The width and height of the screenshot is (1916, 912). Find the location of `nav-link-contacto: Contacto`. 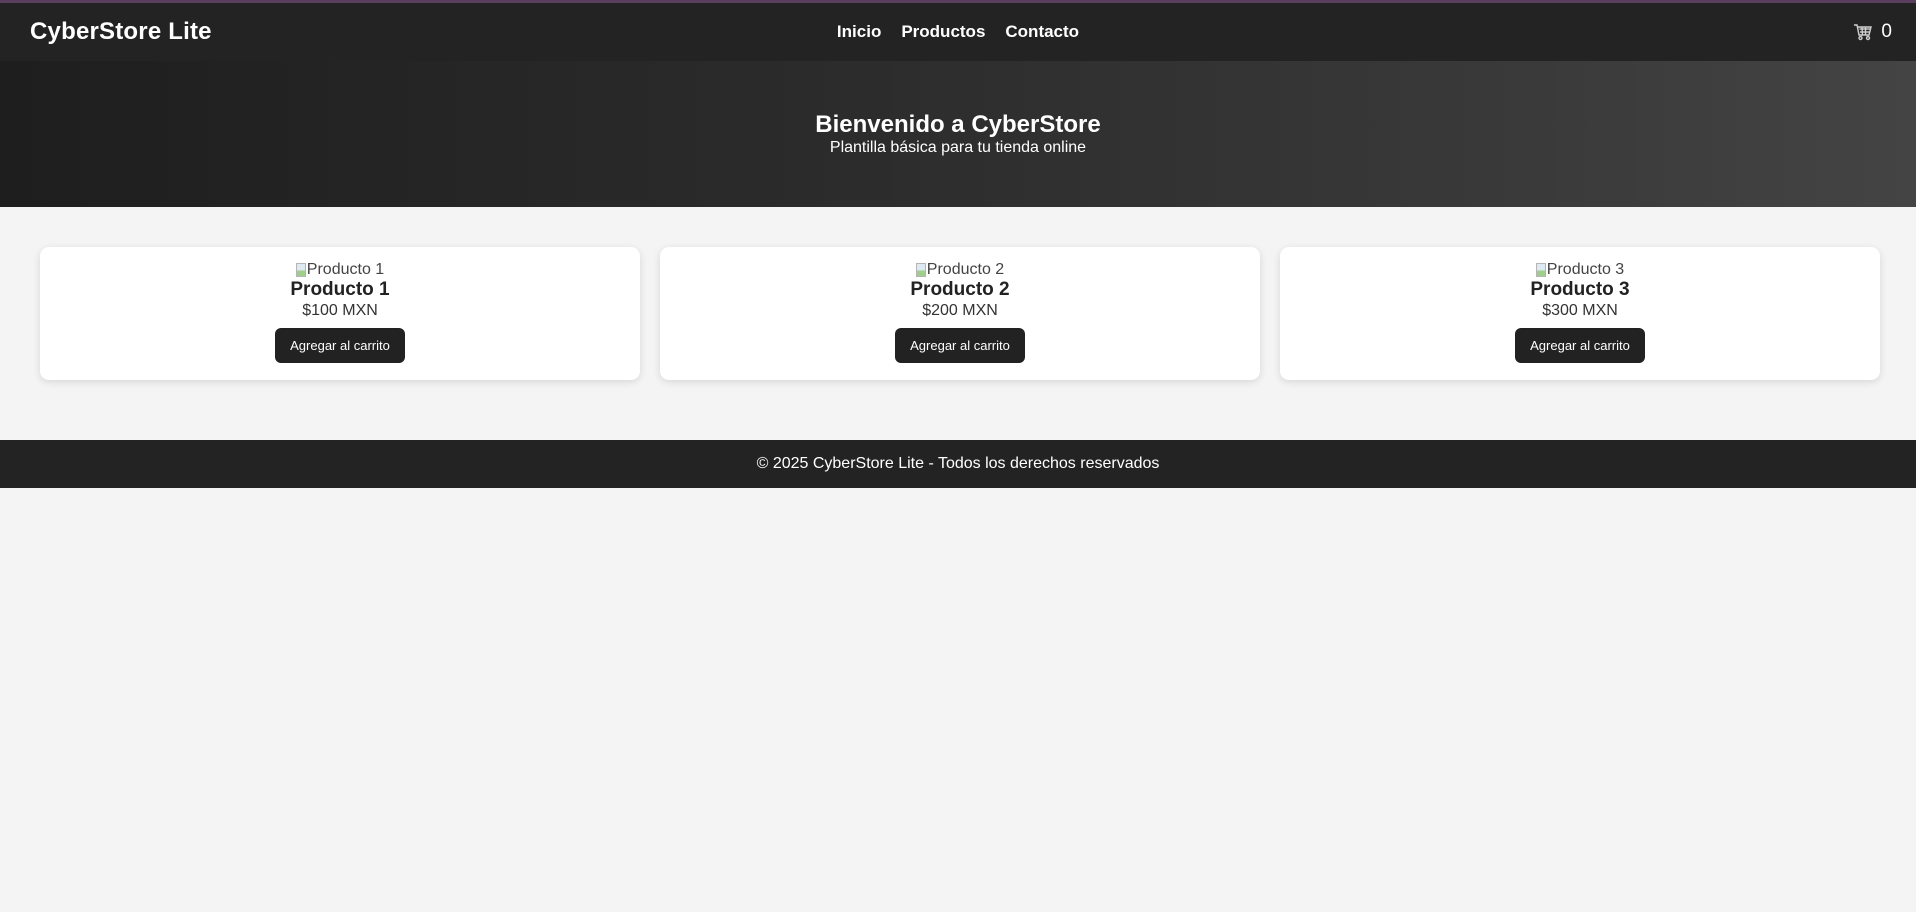

nav-link-contacto: Contacto is located at coordinates (1042, 32).